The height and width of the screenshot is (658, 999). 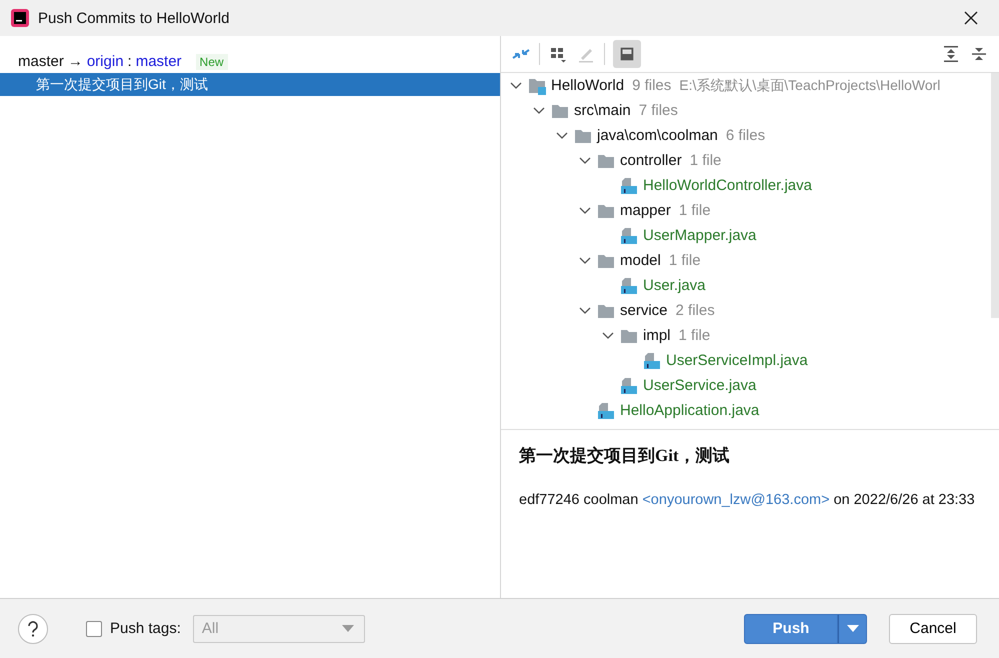 I want to click on commit-info: edf77246 coolman <onyourown_lzw@163.com> on 2022/6/26 at 23:33, so click(x=747, y=500).